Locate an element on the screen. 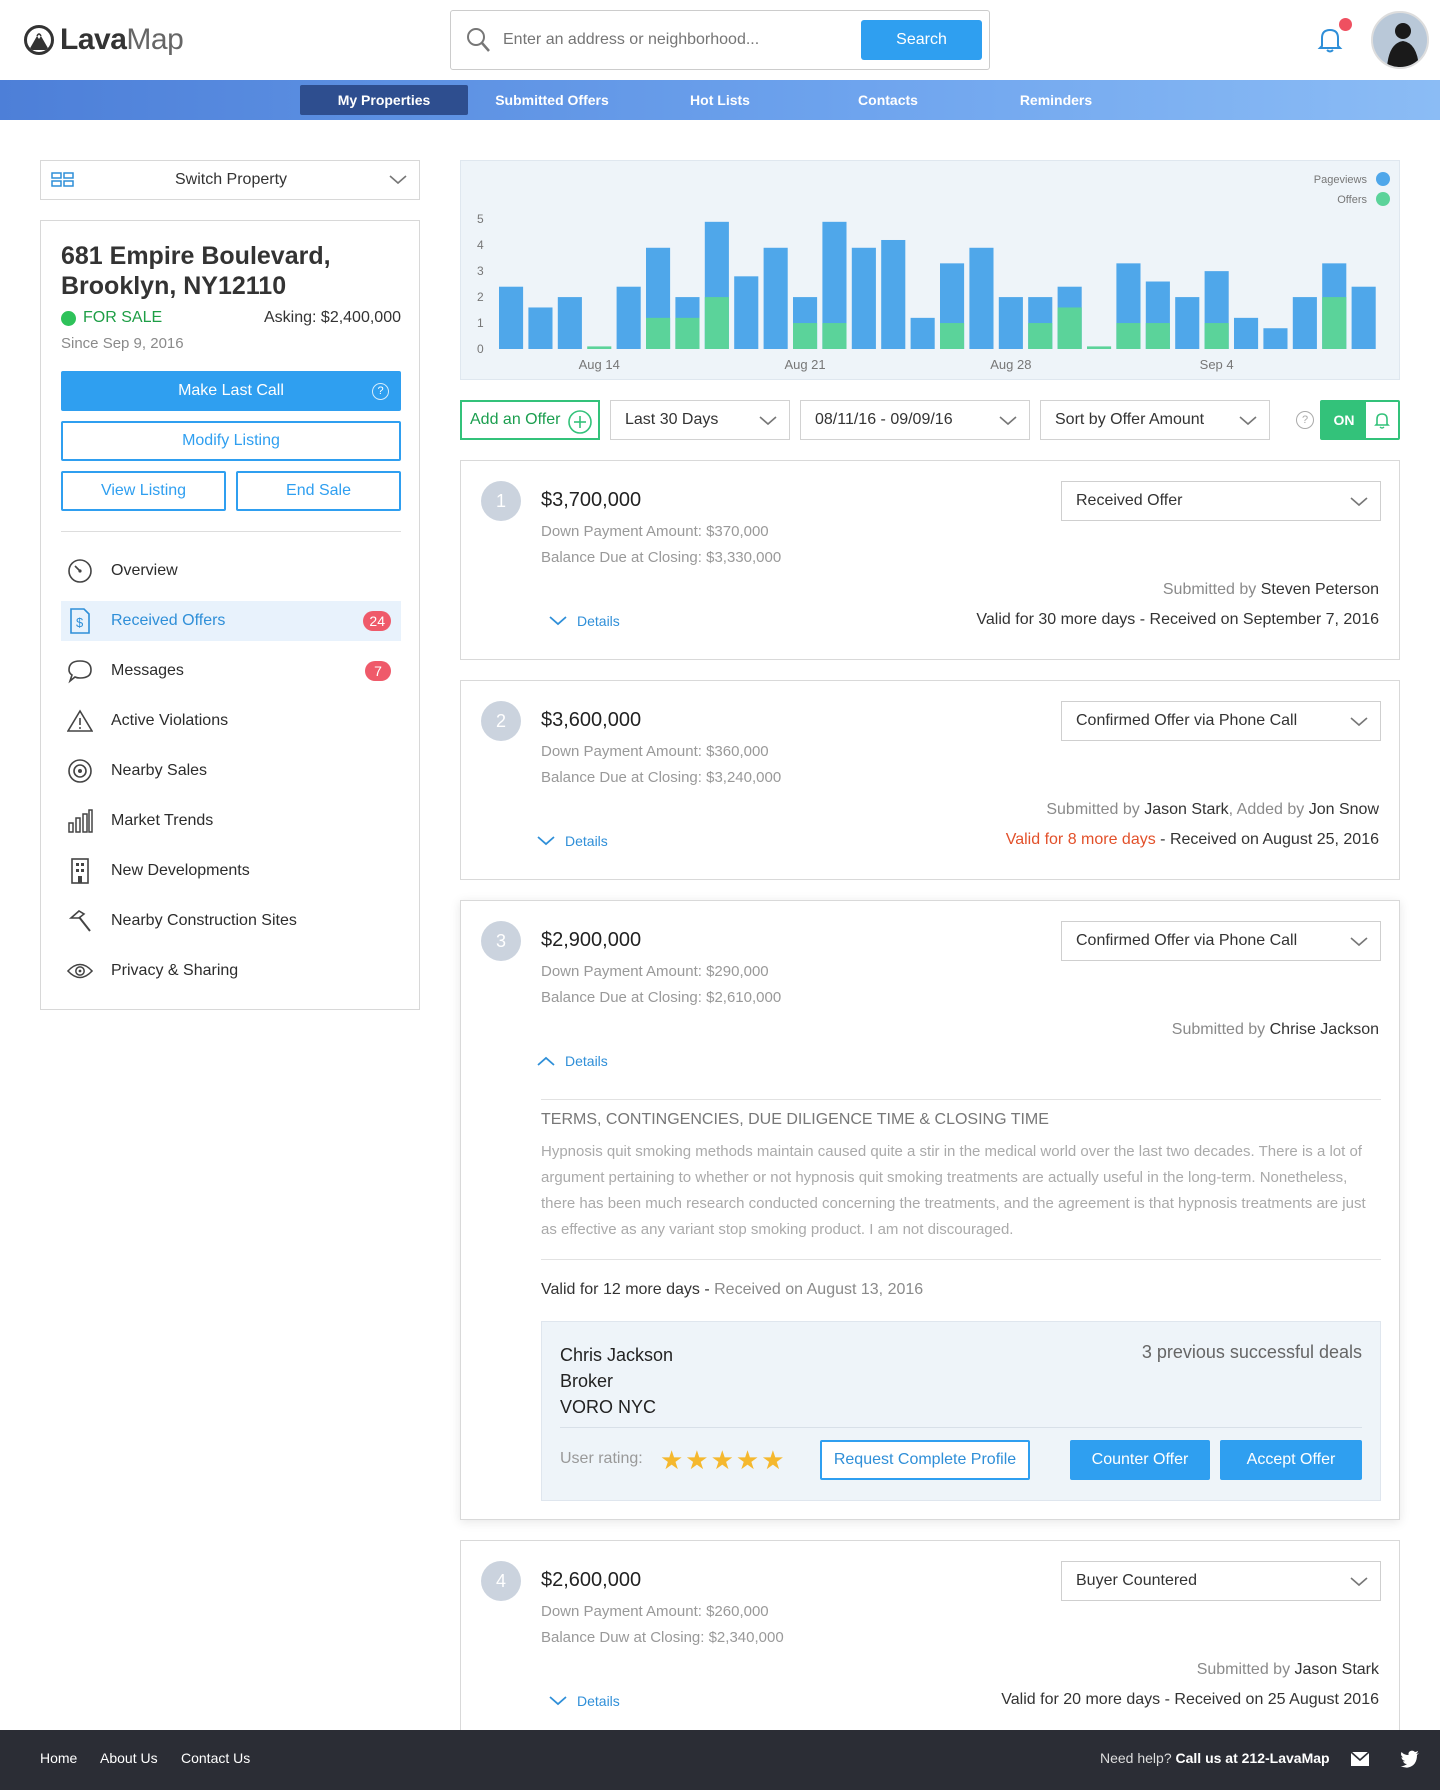 The height and width of the screenshot is (1790, 1440). twitter-icon is located at coordinates (1410, 1759).